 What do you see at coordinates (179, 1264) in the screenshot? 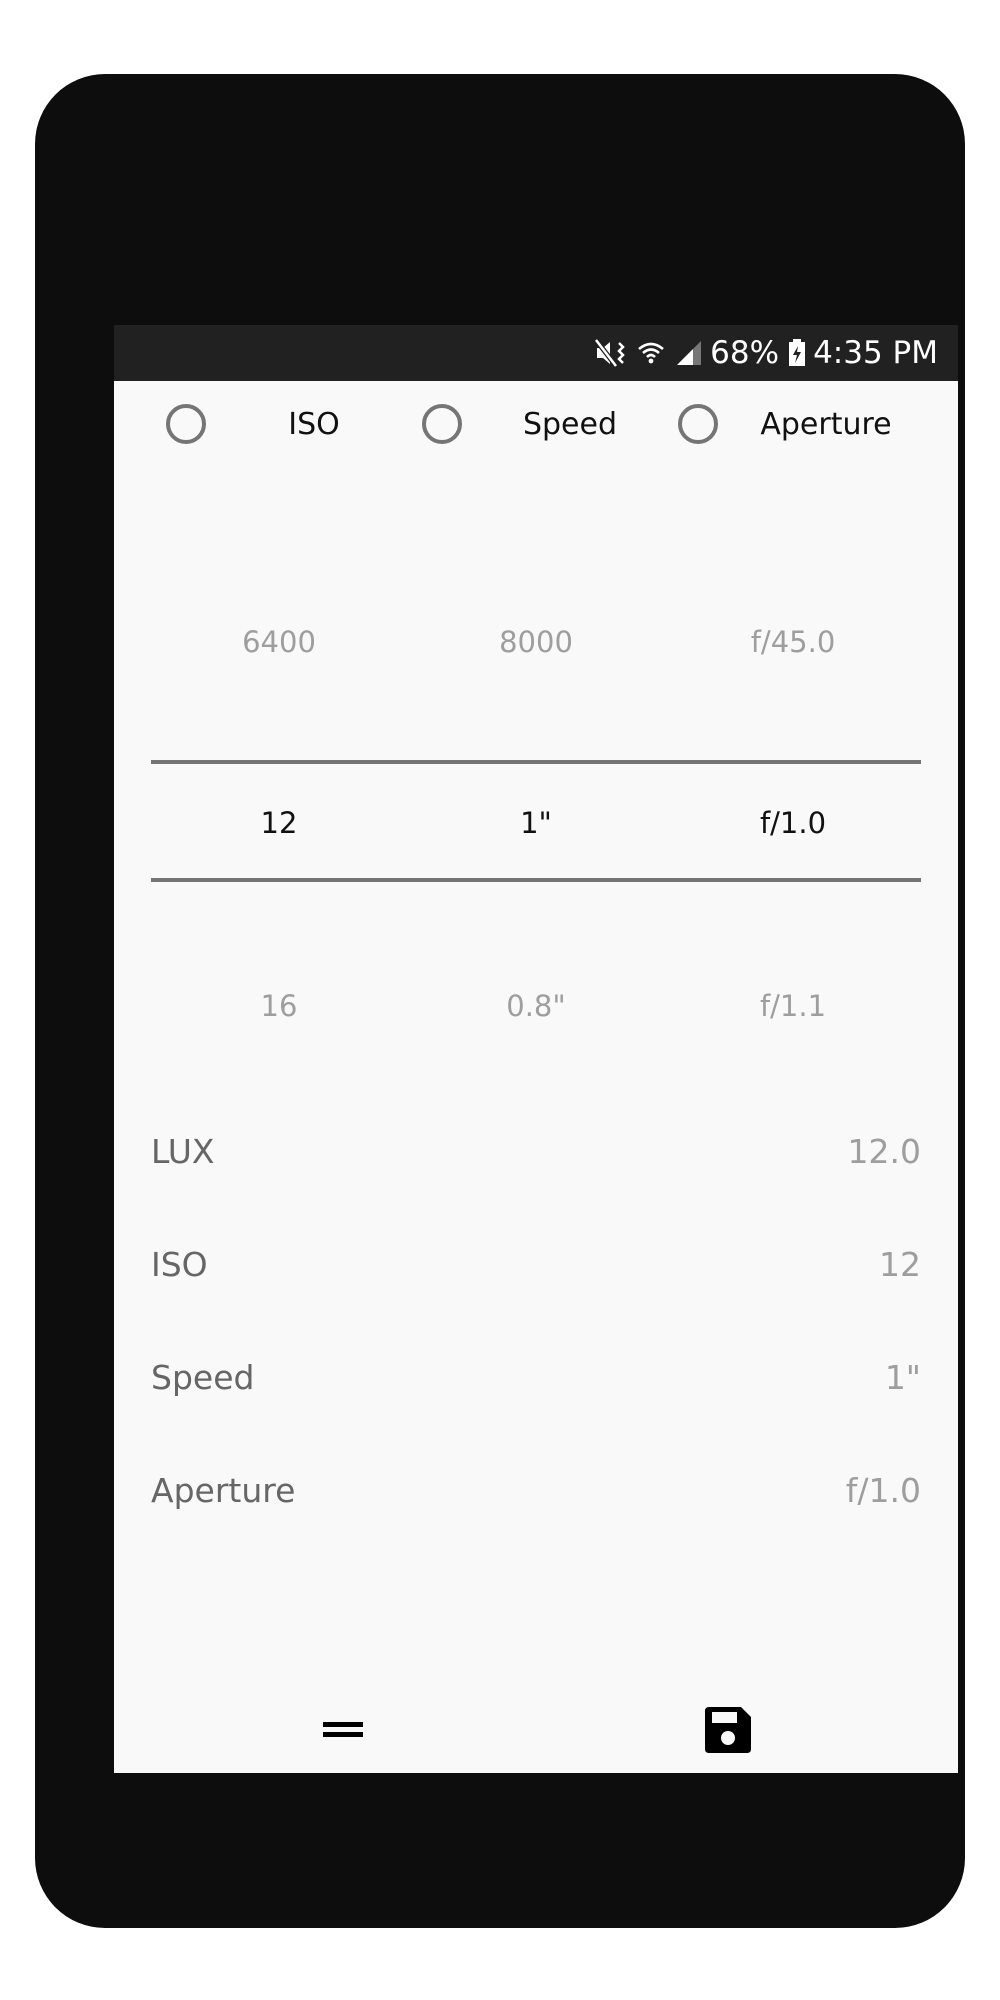
I see `reading-label-iso: ISO` at bounding box center [179, 1264].